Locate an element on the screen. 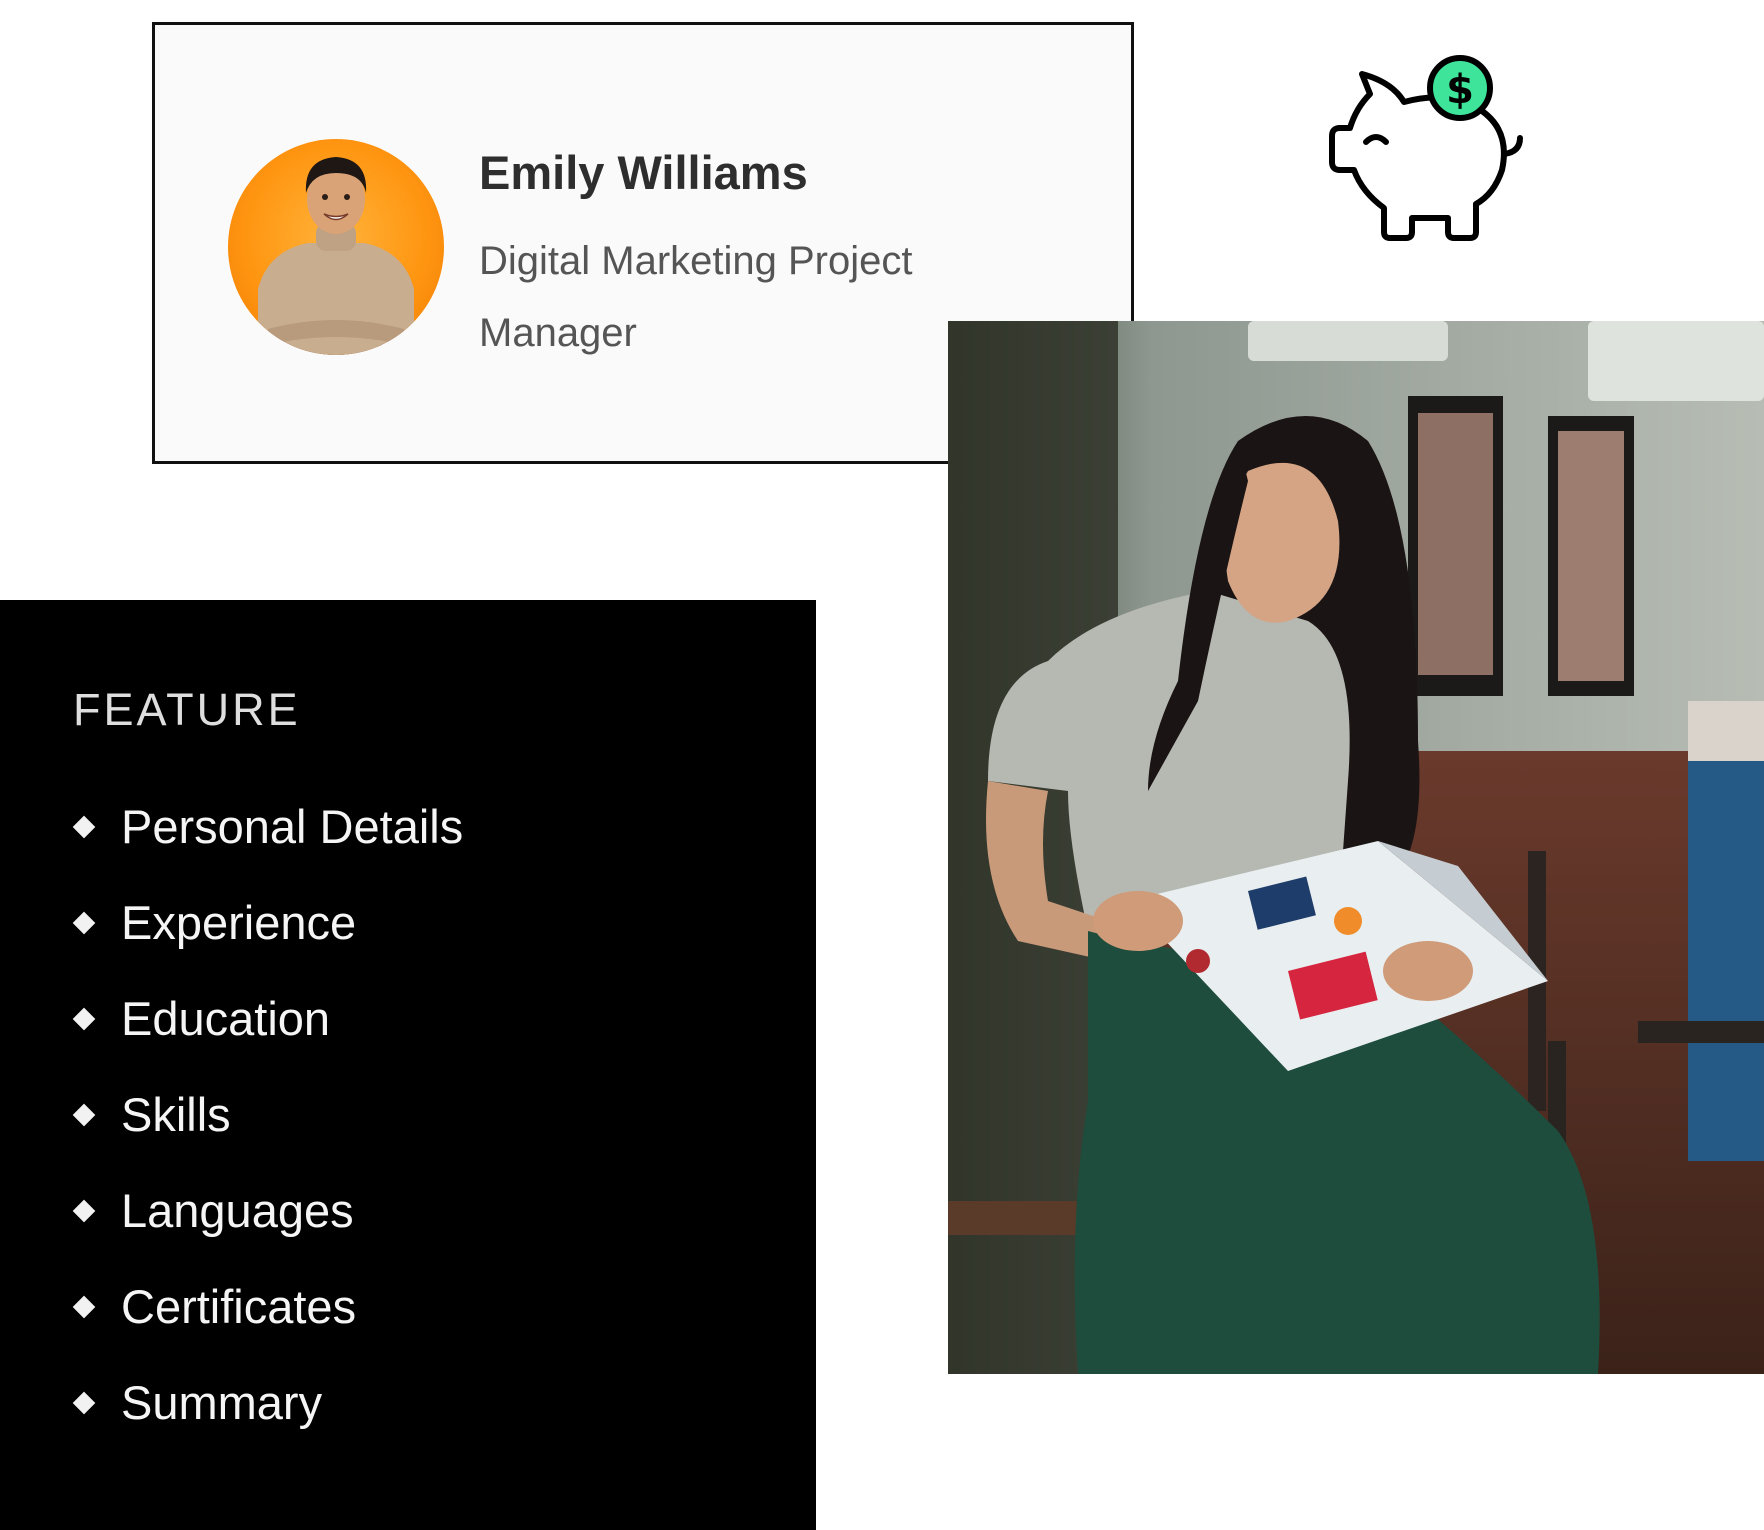 The image size is (1764, 1530). piggy-bank-icon: $ is located at coordinates (1420, 151).